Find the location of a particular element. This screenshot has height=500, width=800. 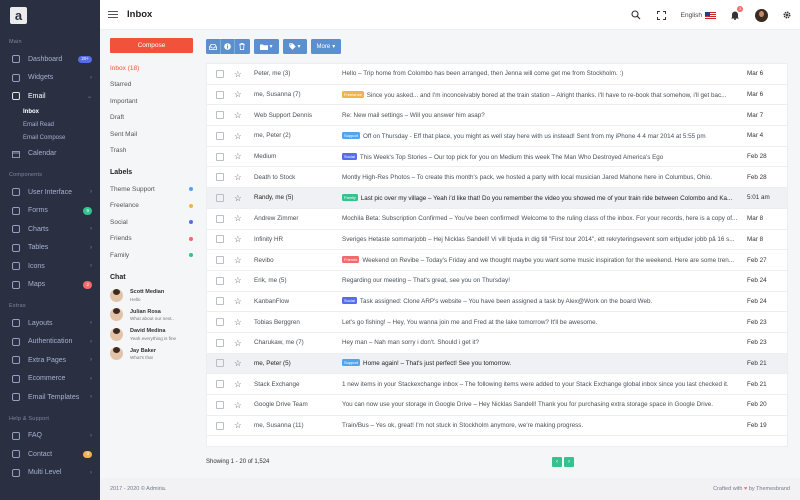

info-action-button is located at coordinates (228, 46).